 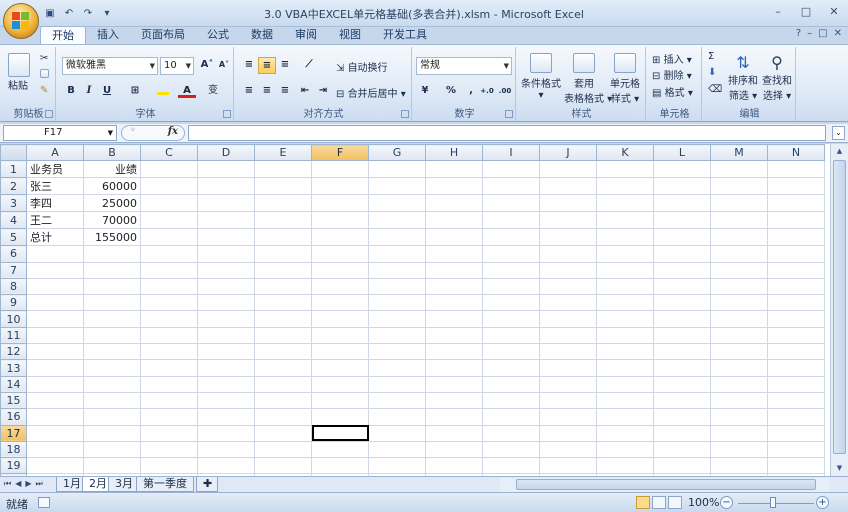 I want to click on tab-page-layout: 页面布局, so click(x=163, y=35).